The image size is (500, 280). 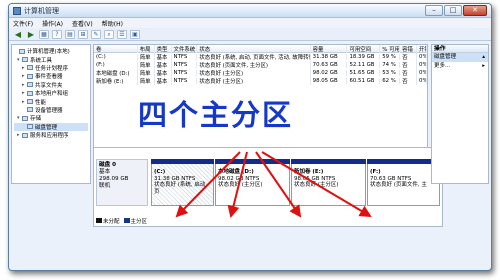 I want to click on primary-partition-swatch, so click(x=126, y=220).